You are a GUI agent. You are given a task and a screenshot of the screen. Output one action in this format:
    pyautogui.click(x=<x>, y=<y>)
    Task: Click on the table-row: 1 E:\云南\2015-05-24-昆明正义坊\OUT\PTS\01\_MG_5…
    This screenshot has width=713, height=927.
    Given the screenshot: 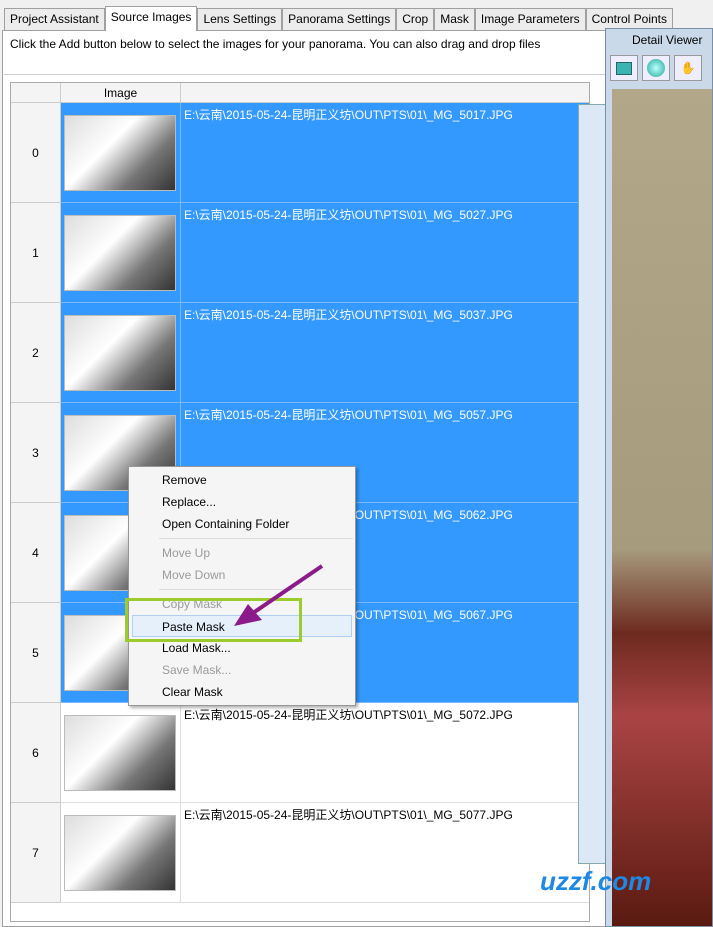 What is the action you would take?
    pyautogui.click(x=300, y=253)
    